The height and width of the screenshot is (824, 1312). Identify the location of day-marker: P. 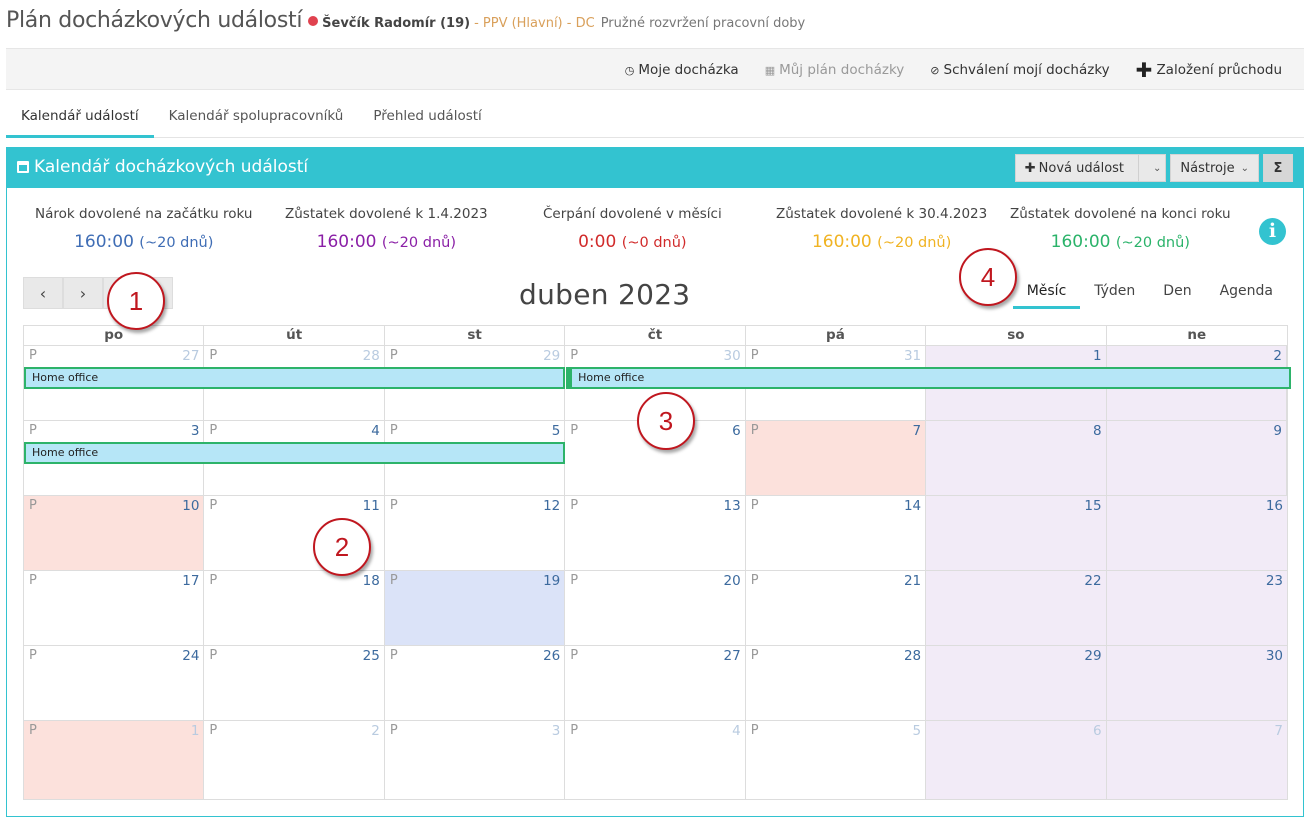
(33, 730).